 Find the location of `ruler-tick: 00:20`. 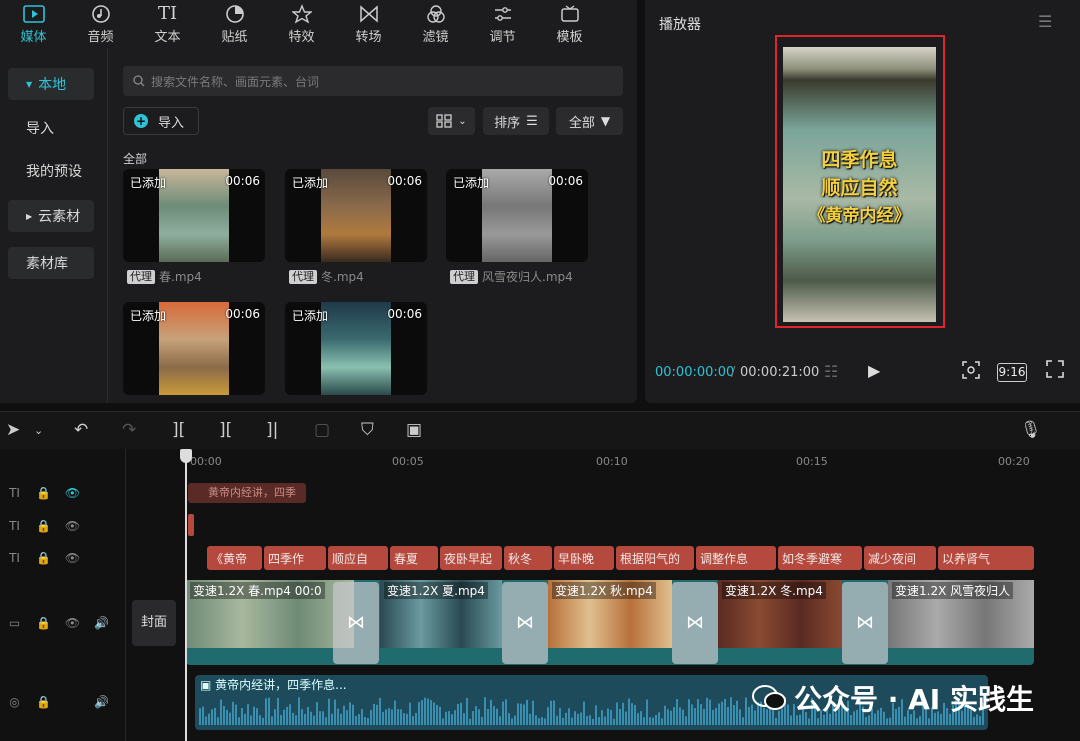

ruler-tick: 00:20 is located at coordinates (1014, 461).